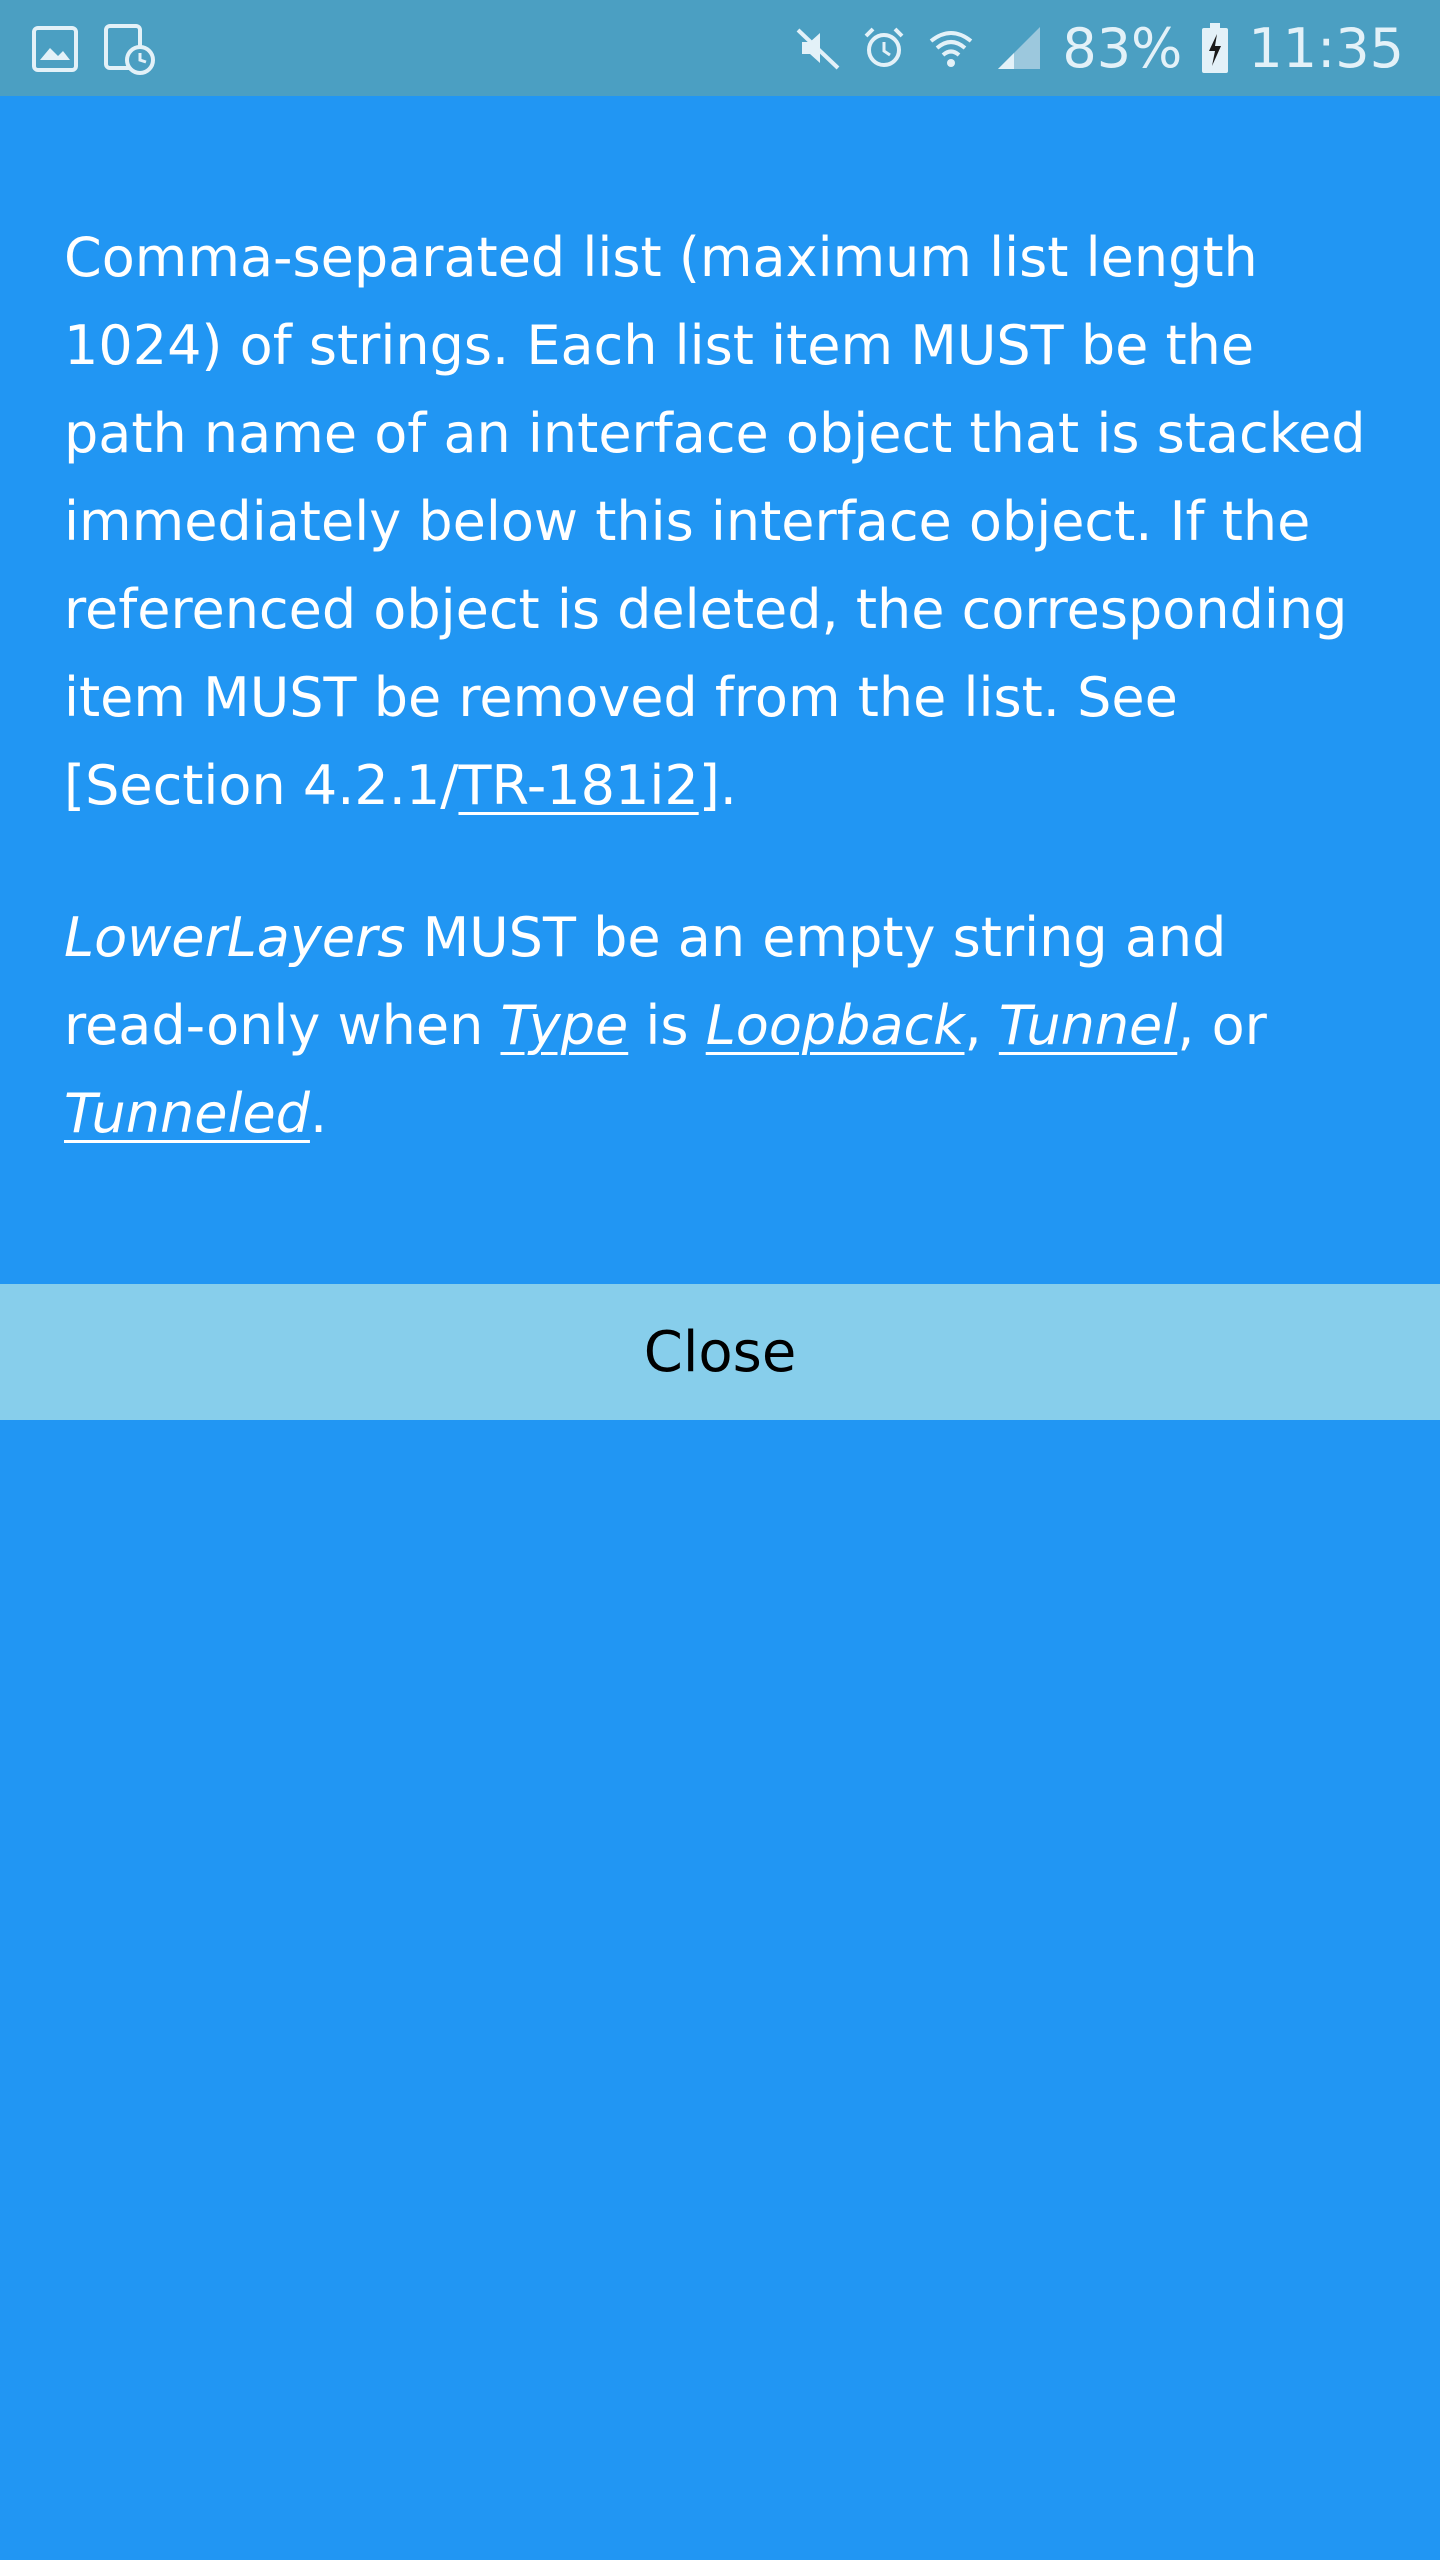  Describe the element at coordinates (93, 49) in the screenshot. I see `status-bar-left` at that location.